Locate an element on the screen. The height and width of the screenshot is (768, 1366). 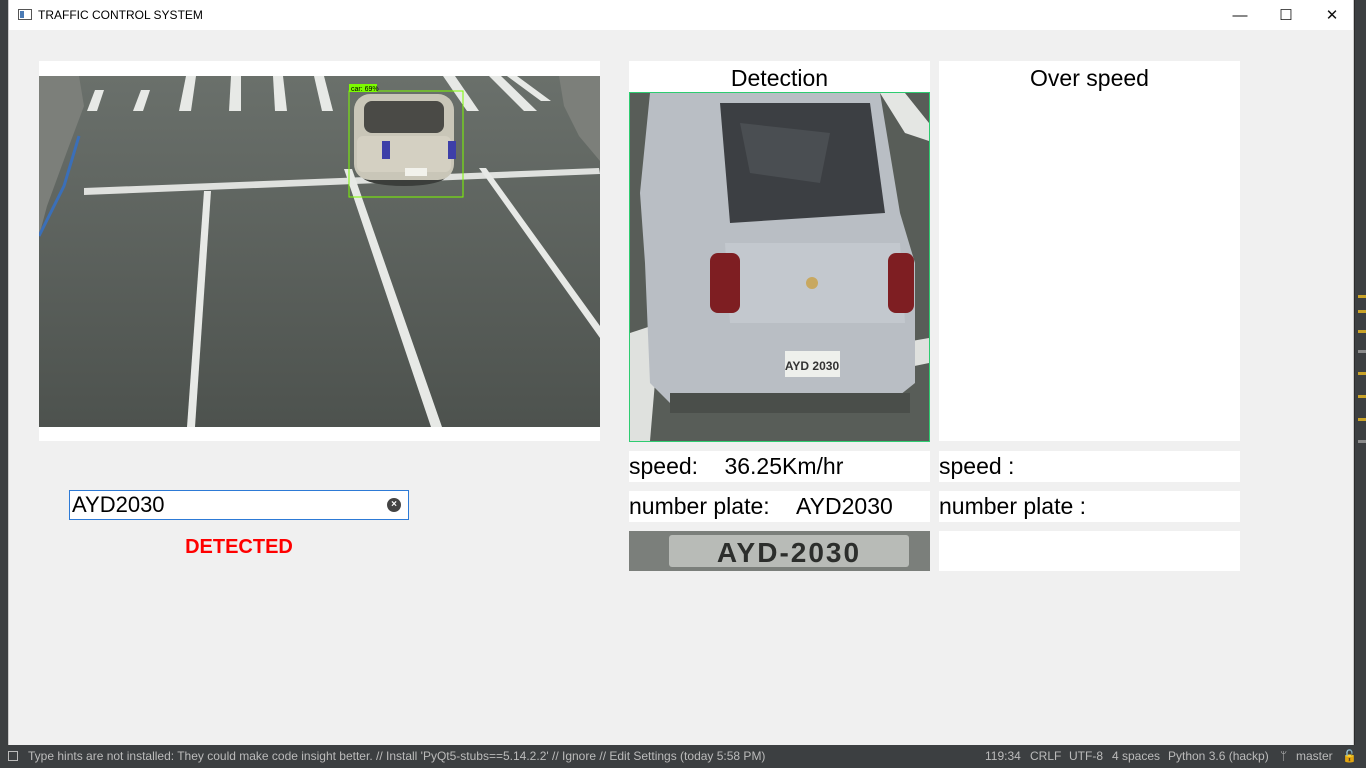
plate-search-box: × is located at coordinates (239, 505).